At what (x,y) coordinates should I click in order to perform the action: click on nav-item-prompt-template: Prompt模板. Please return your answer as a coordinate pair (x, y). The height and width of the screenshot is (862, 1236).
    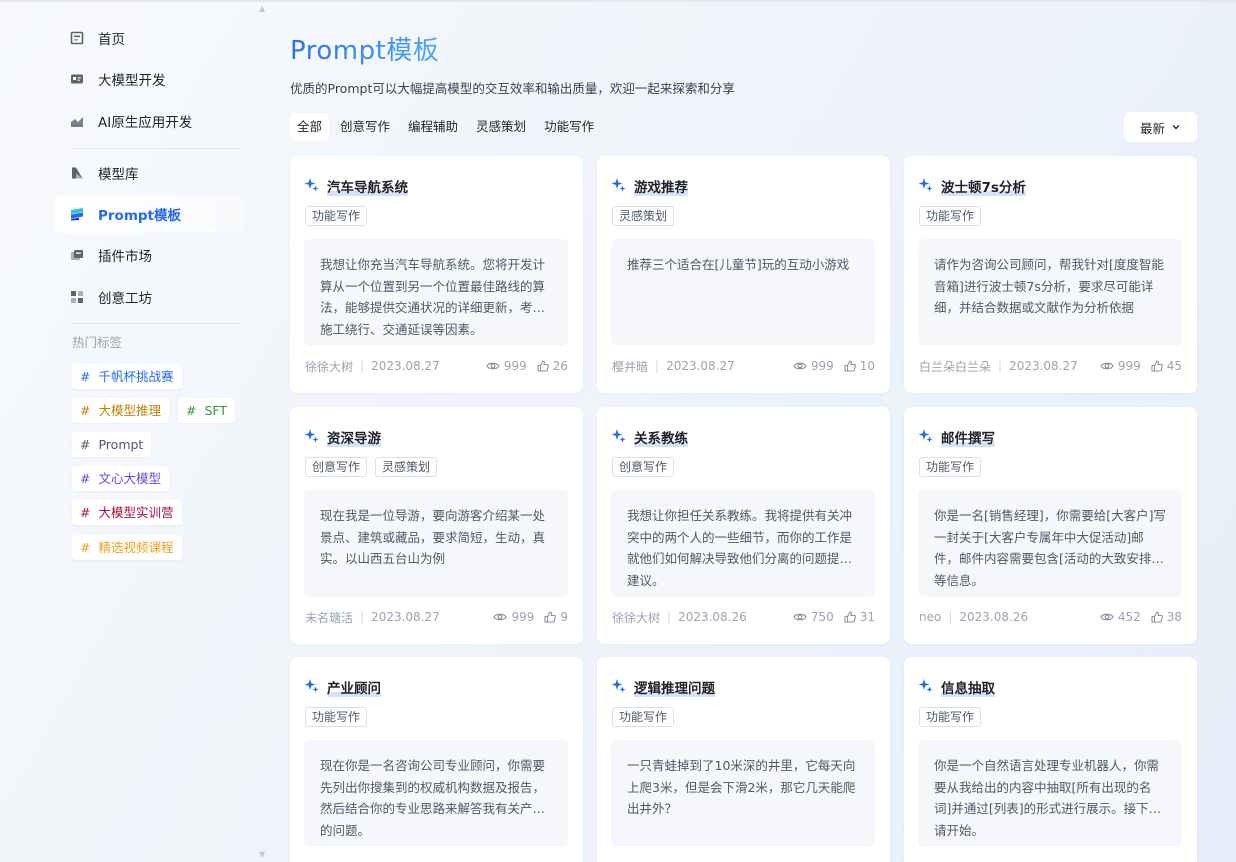
    Looking at the image, I should click on (149, 214).